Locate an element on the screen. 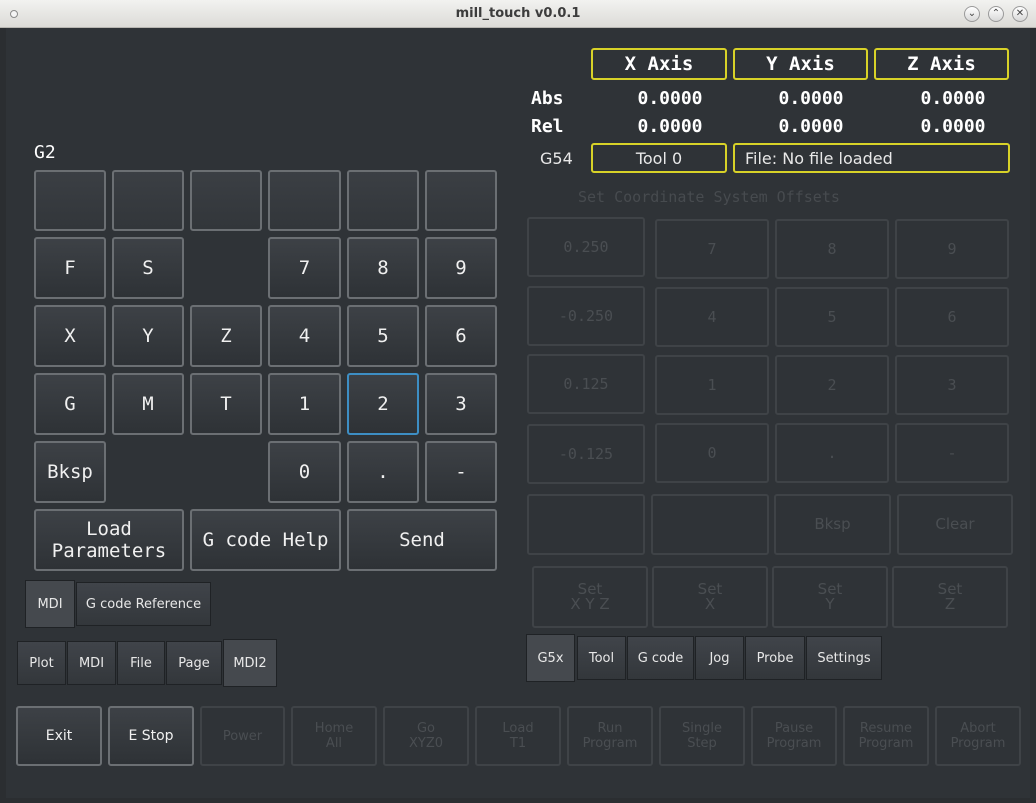 This screenshot has width=1036, height=803. power-button: Power is located at coordinates (242, 736).